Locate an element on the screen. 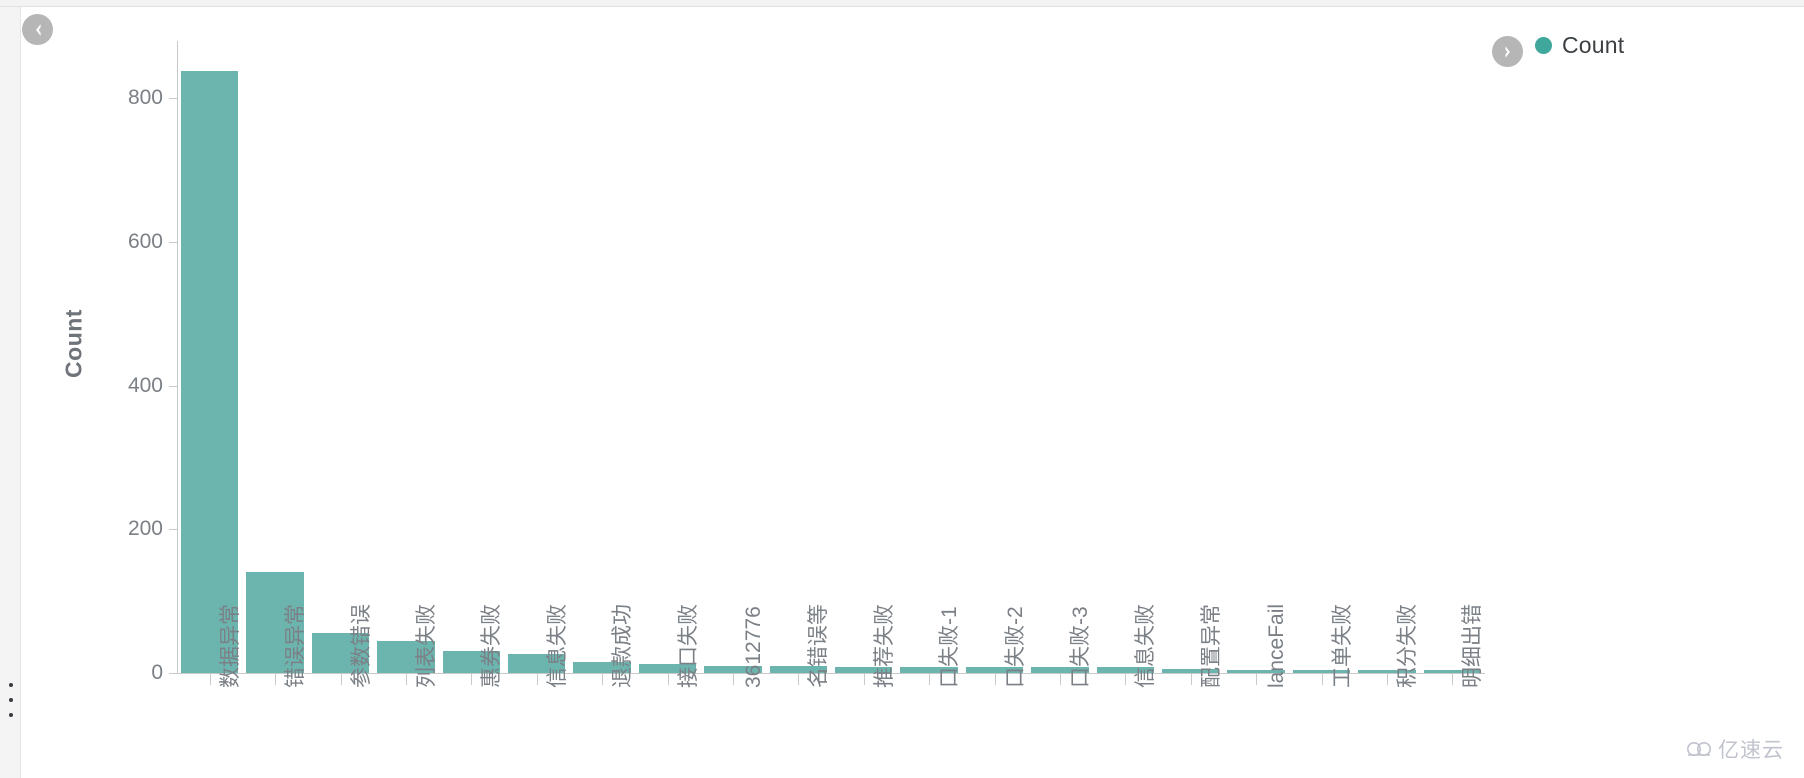 This screenshot has width=1804, height=778. y-axis-line is located at coordinates (177, 357).